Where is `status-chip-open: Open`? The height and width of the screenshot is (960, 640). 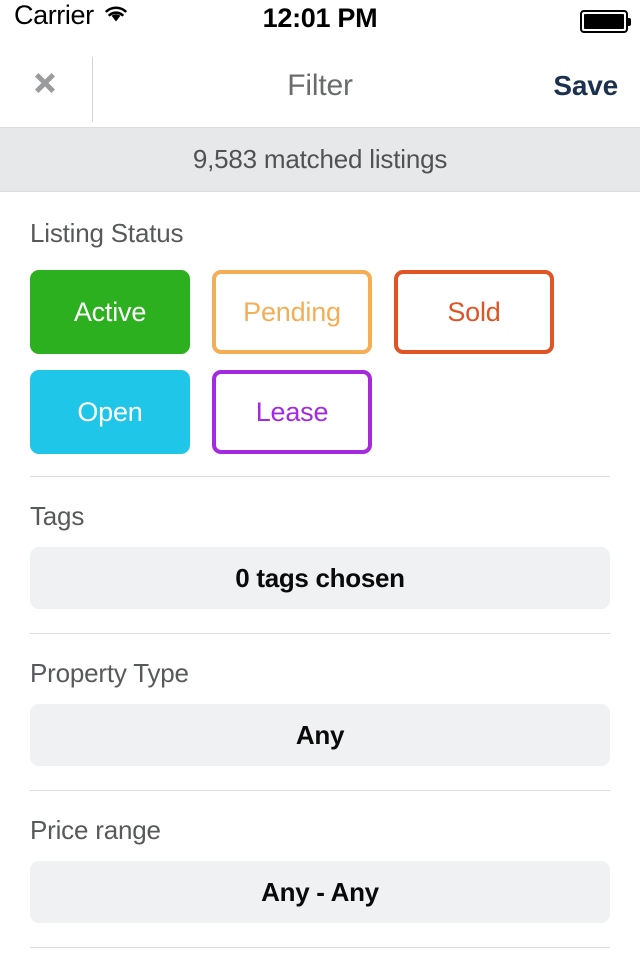
status-chip-open: Open is located at coordinates (110, 412).